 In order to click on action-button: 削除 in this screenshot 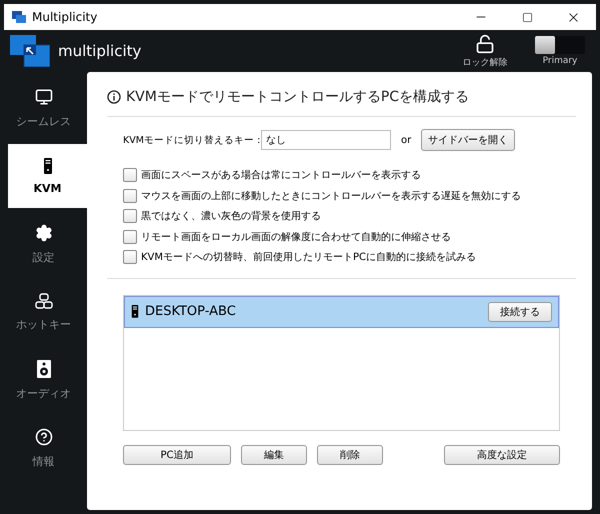, I will do `click(350, 454)`.